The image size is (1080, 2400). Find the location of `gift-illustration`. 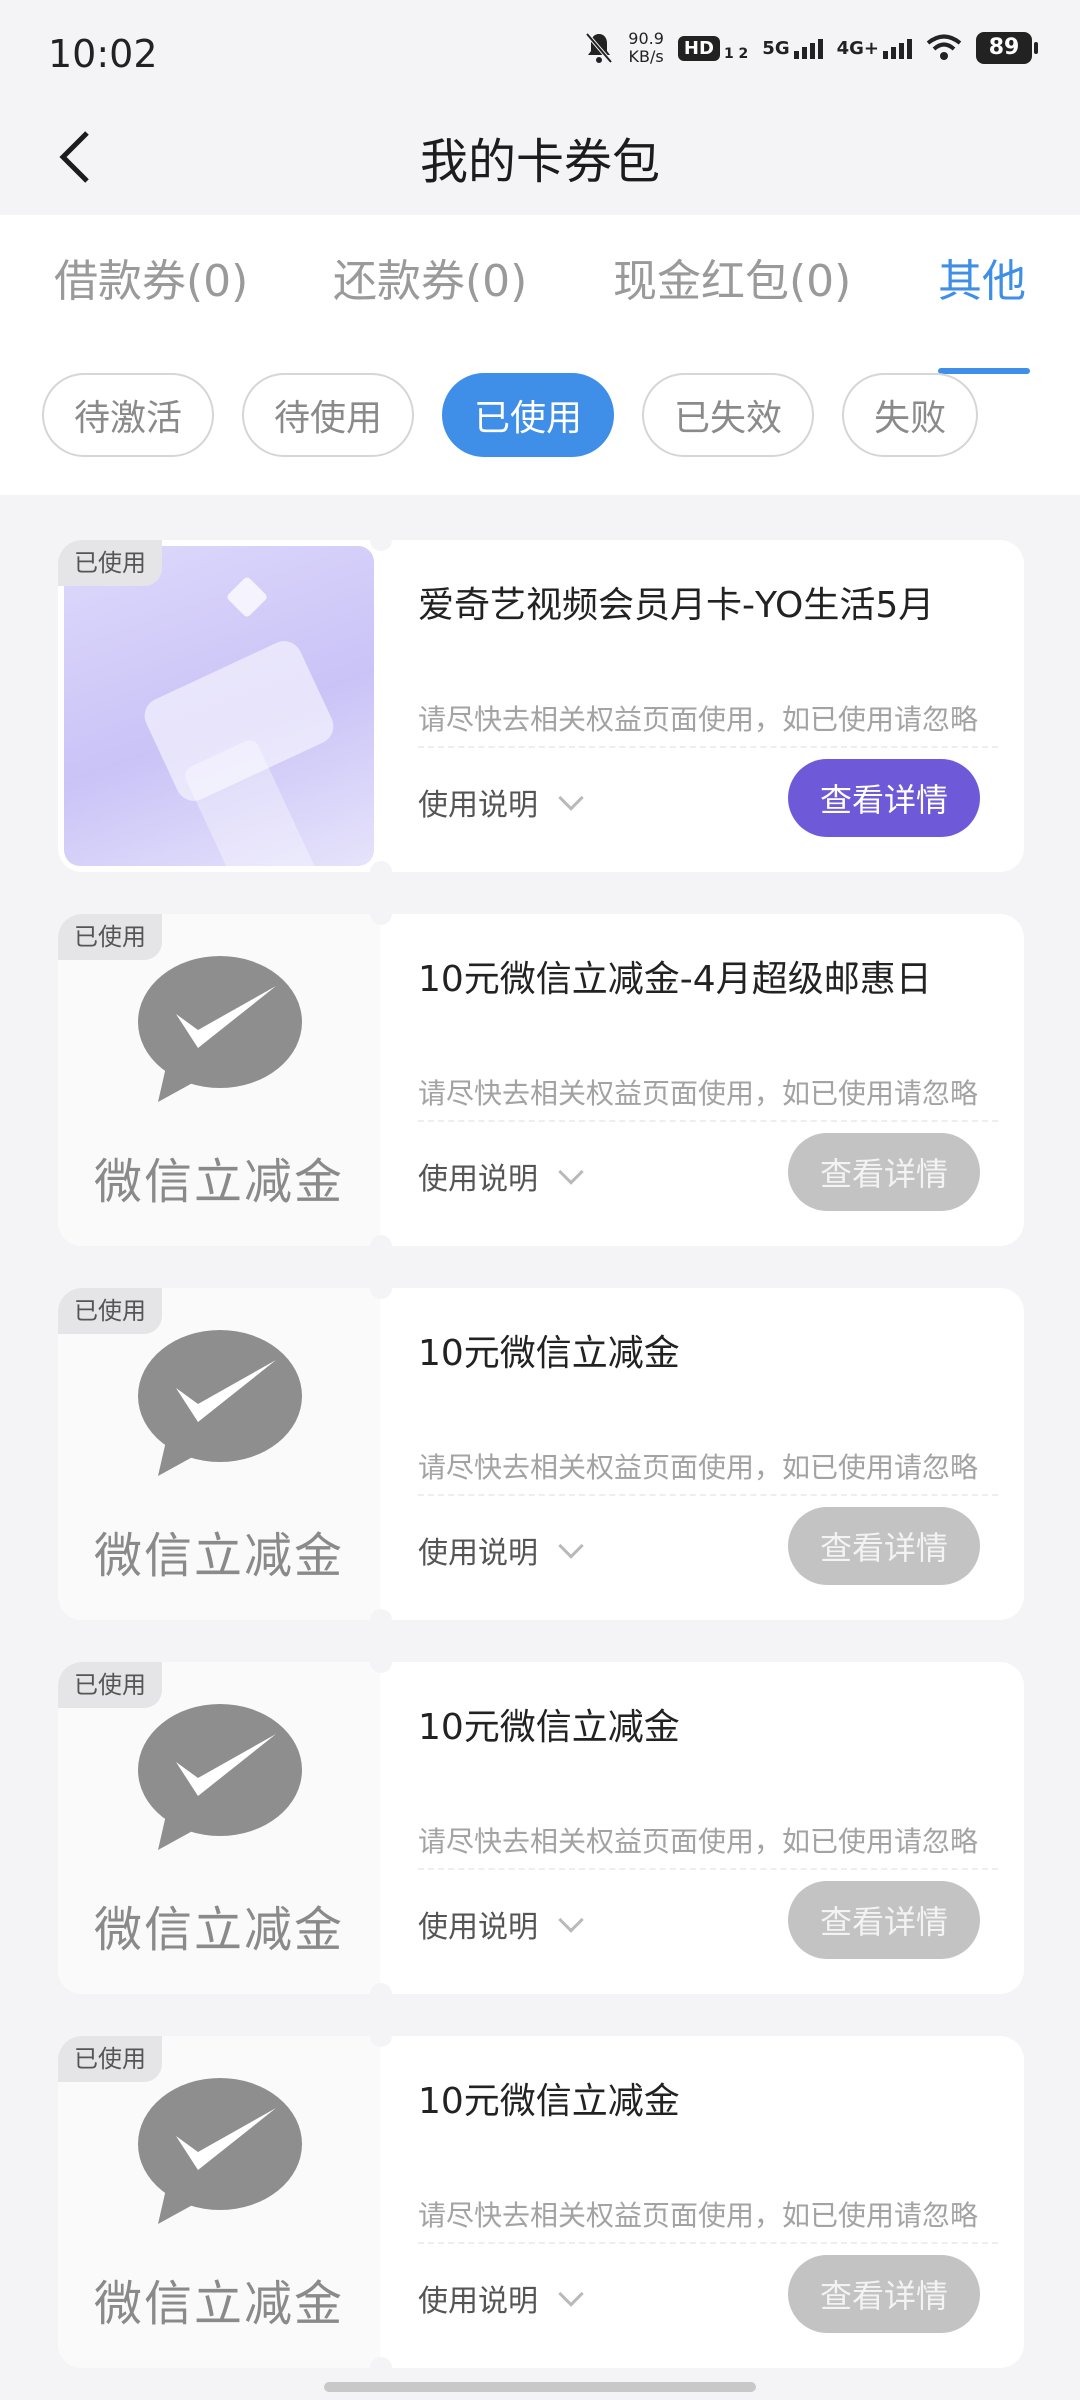

gift-illustration is located at coordinates (219, 706).